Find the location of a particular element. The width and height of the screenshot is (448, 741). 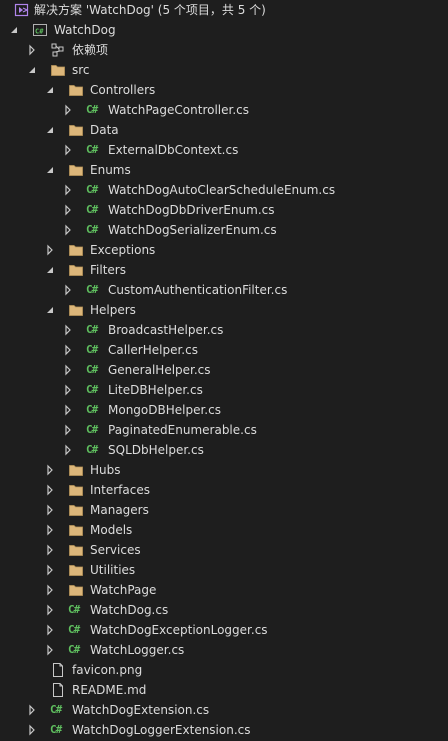

tree-row-dependencies: 依赖项 is located at coordinates (224, 50).